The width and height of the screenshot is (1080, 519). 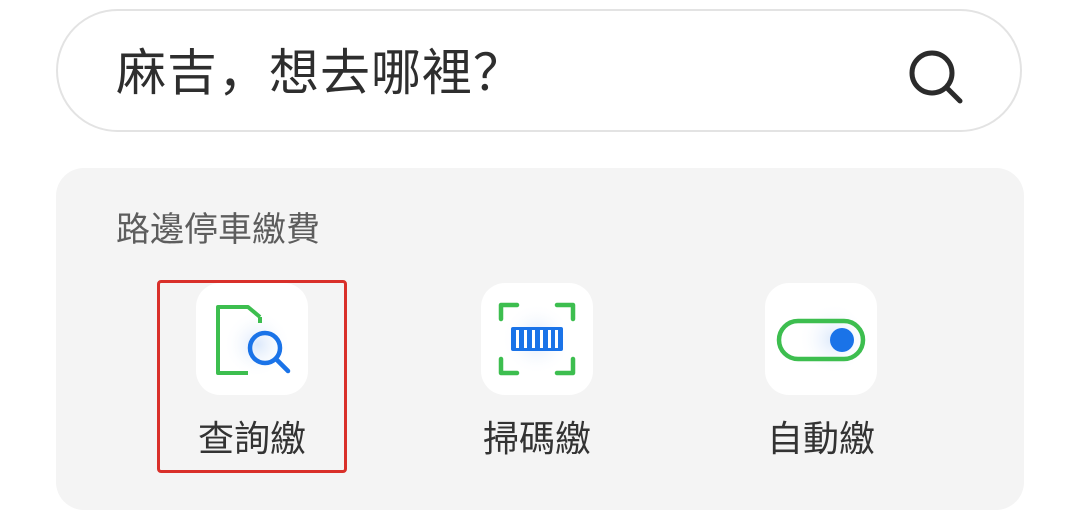 I want to click on scan-pay-label: 掃碼繳, so click(x=536, y=439).